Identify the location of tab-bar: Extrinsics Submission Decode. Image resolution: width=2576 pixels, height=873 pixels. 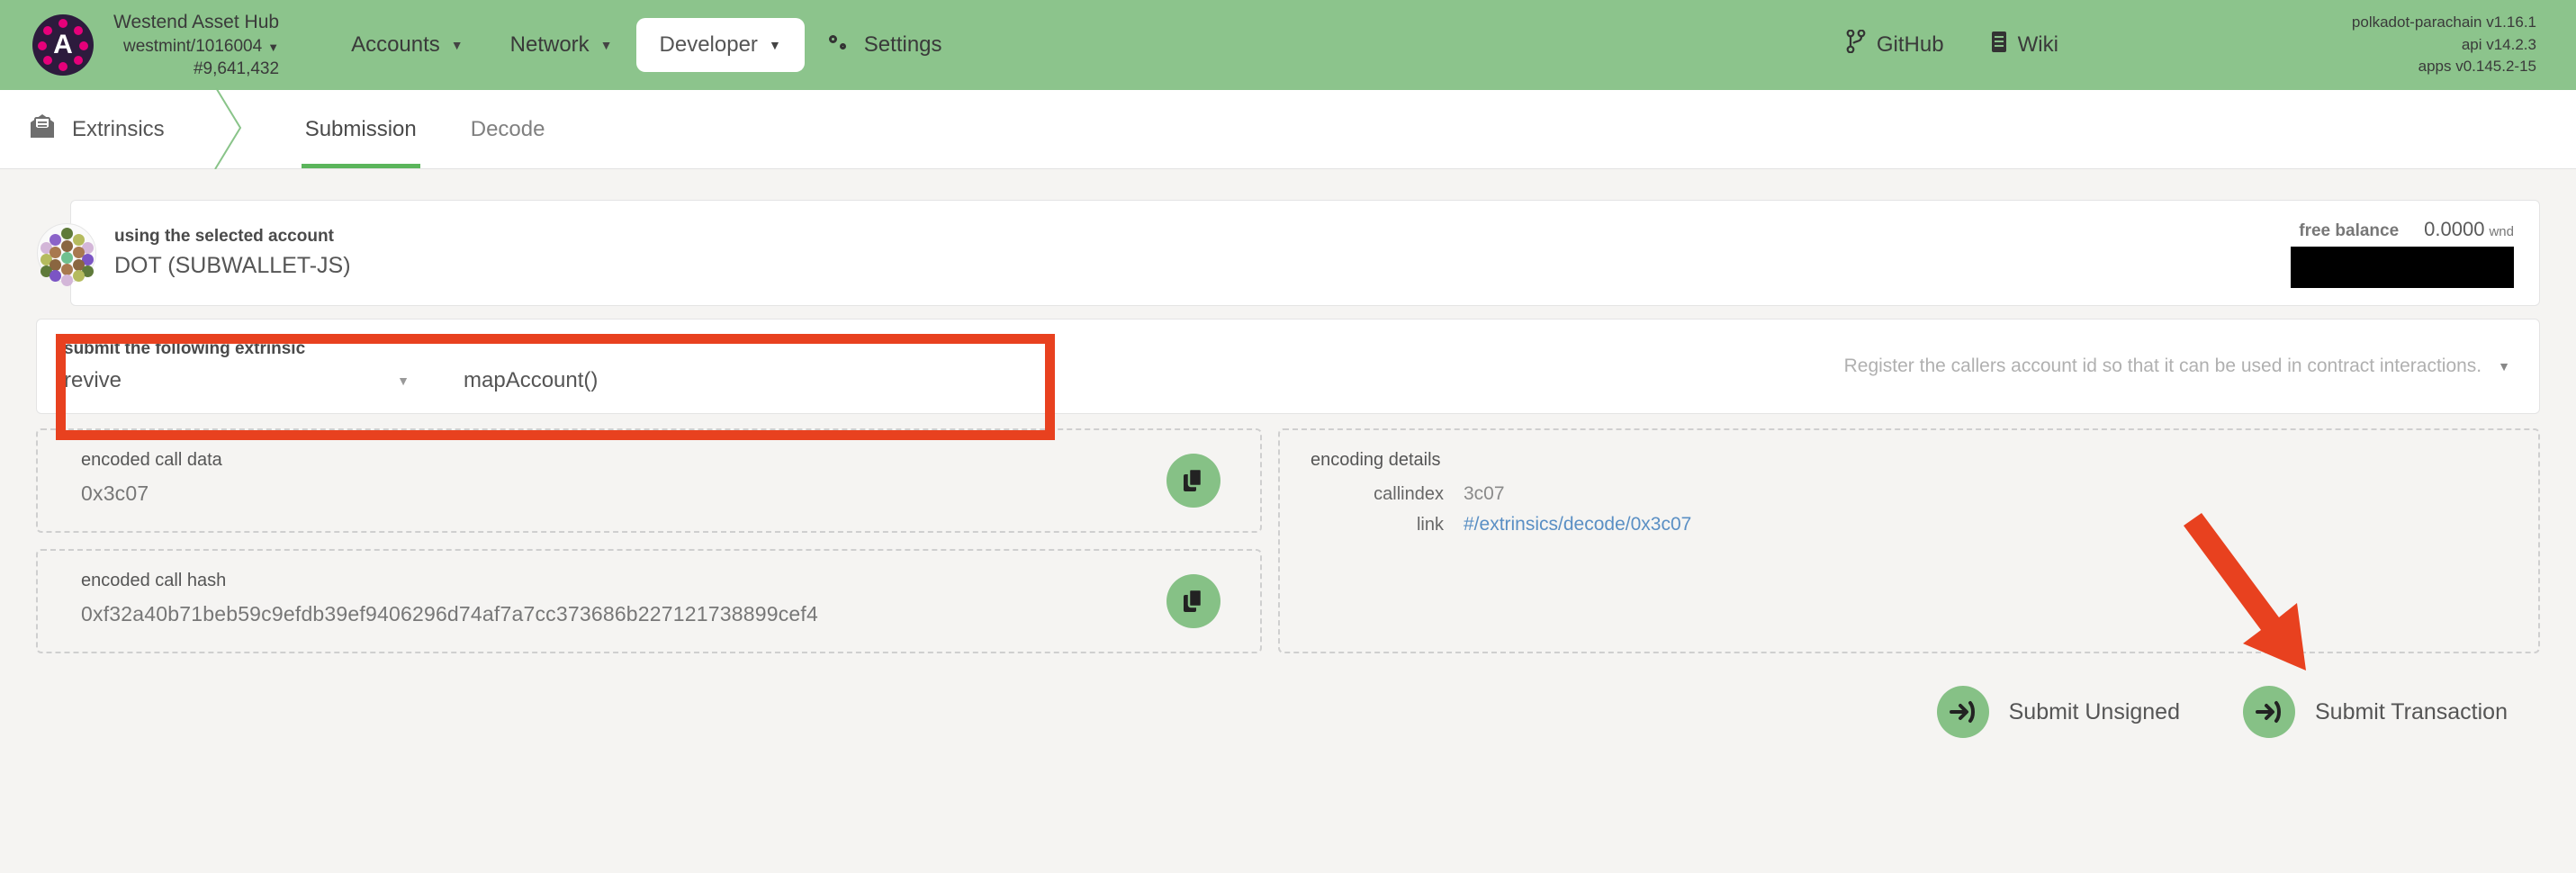
(1288, 128).